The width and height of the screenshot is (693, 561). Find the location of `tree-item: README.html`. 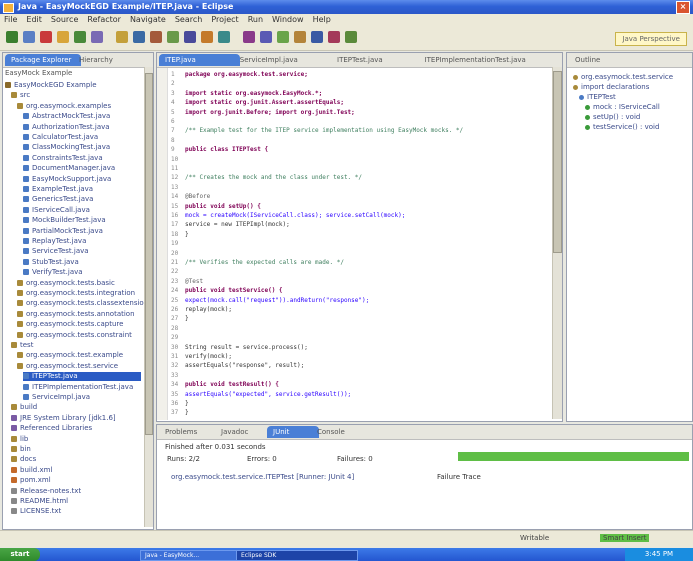

tree-item: README.html is located at coordinates (76, 501).